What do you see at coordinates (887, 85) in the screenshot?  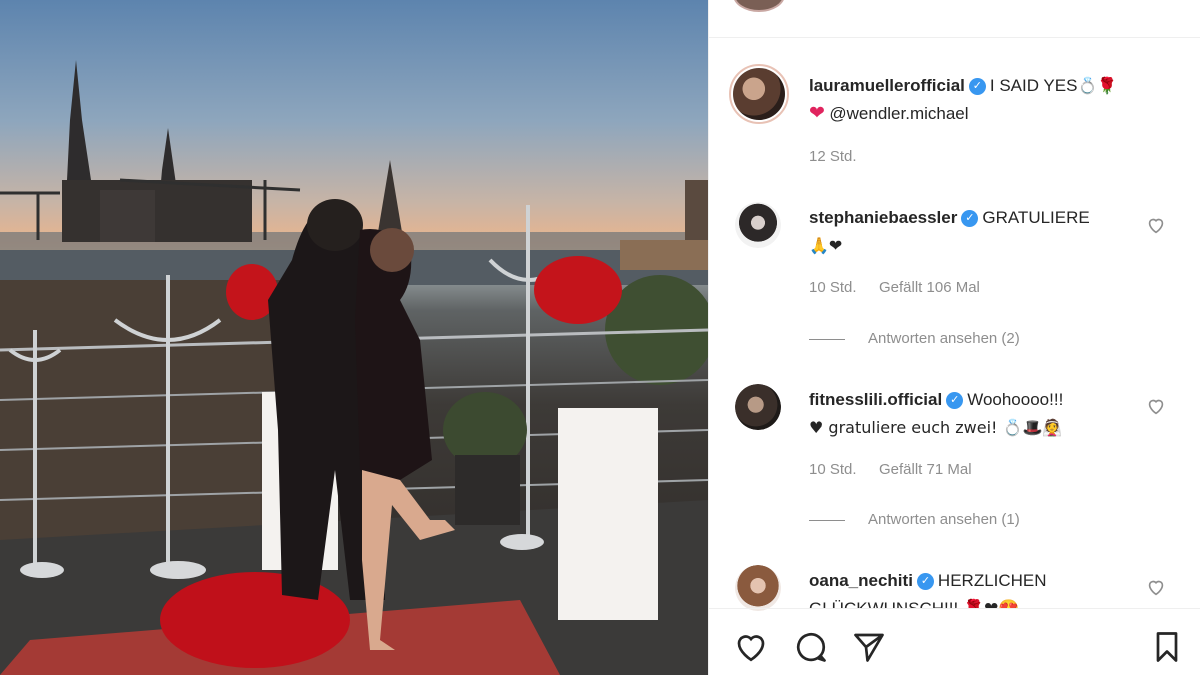 I see `author-username: lauramuellerofficial` at bounding box center [887, 85].